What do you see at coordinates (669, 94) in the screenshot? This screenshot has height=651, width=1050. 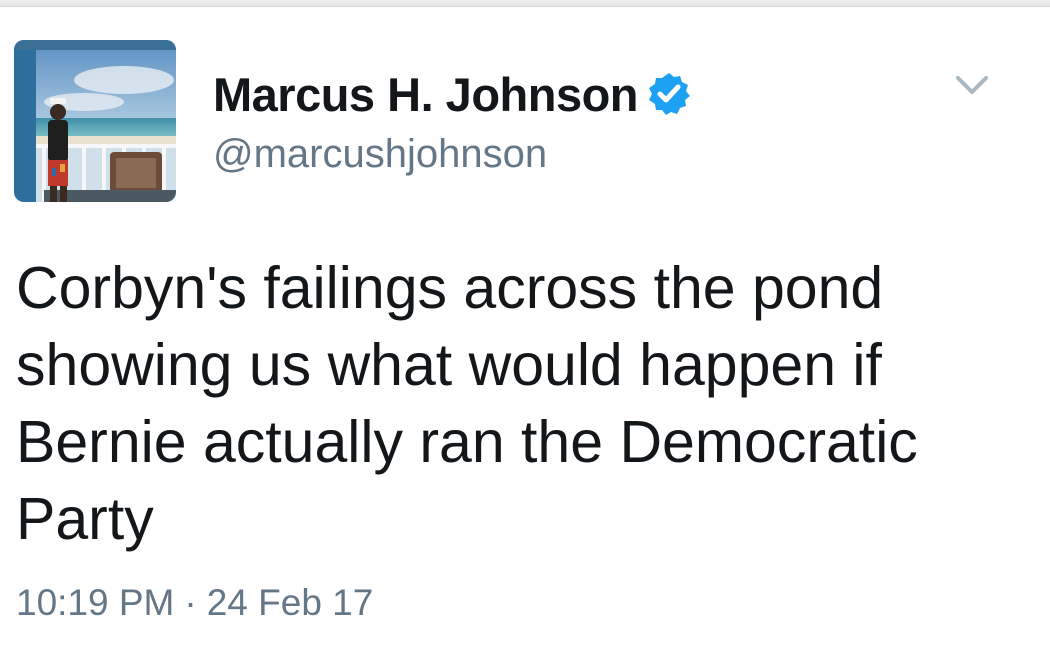 I see `verified-badge-icon` at bounding box center [669, 94].